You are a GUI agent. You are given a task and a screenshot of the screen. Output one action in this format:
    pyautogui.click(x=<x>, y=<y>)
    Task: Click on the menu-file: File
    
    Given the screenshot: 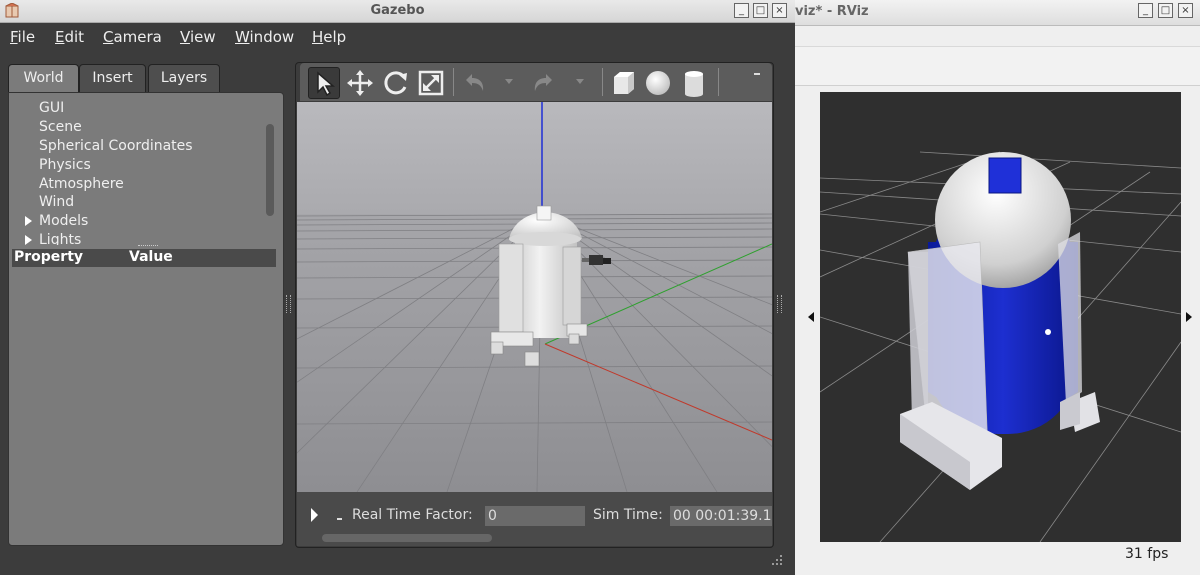 What is the action you would take?
    pyautogui.click(x=22, y=37)
    